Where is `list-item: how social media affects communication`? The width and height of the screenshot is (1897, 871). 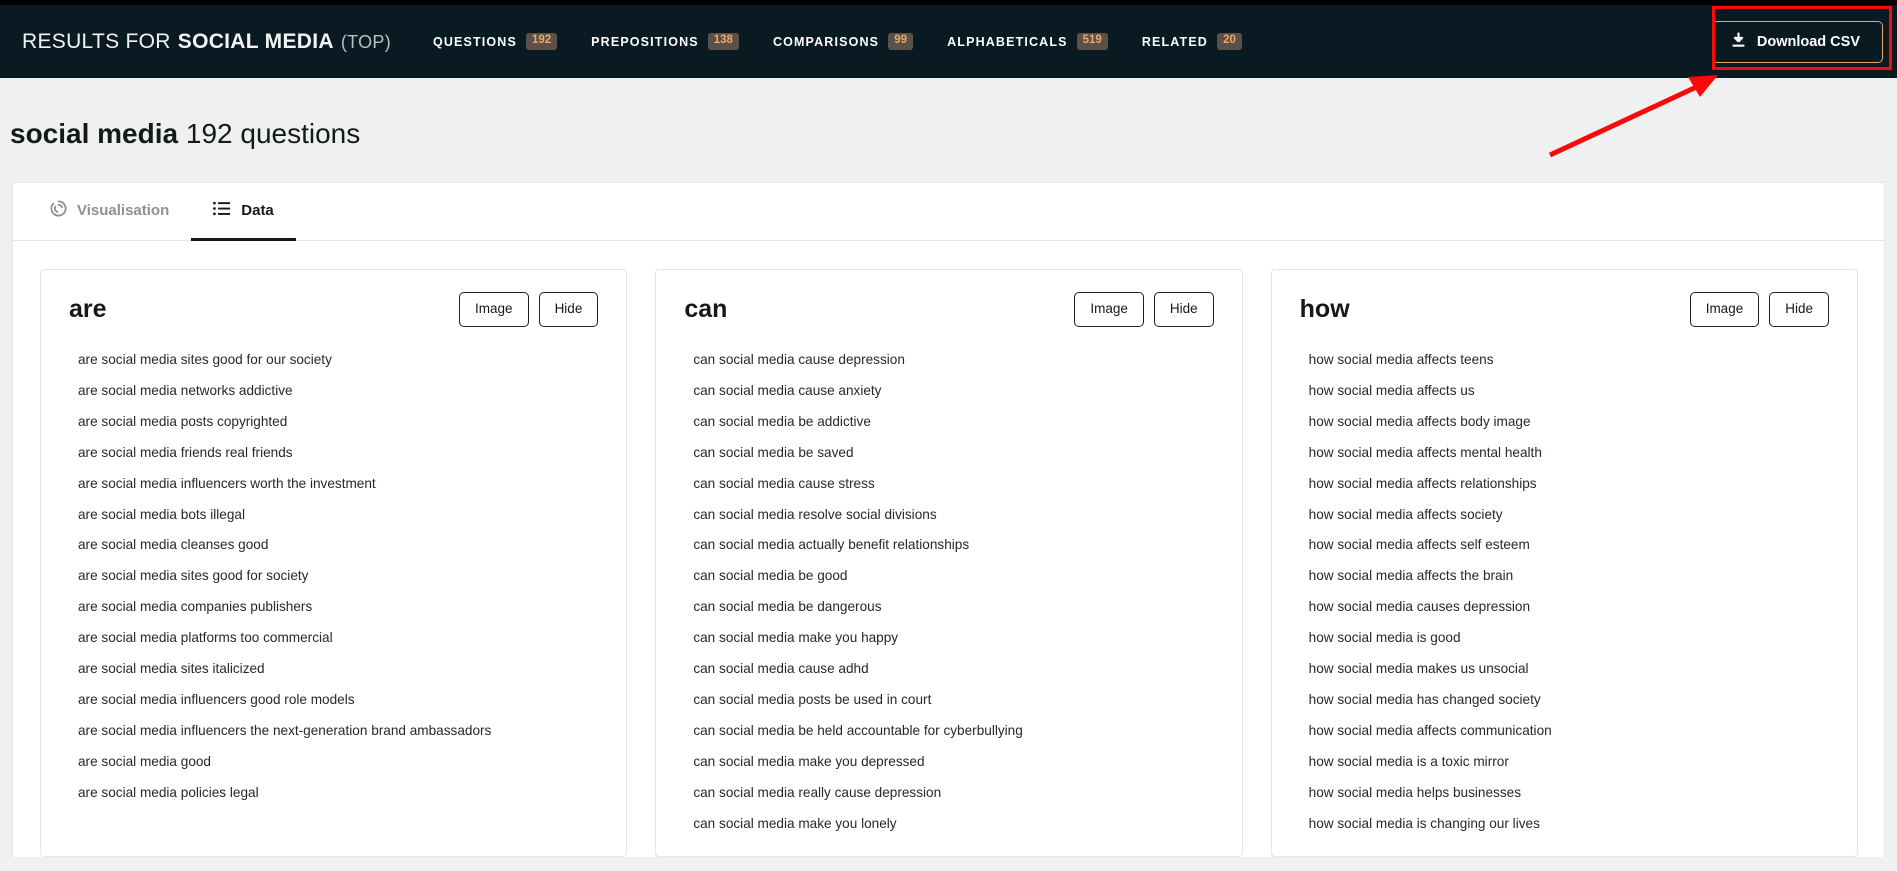
list-item: how social media affects communication is located at coordinates (1564, 737).